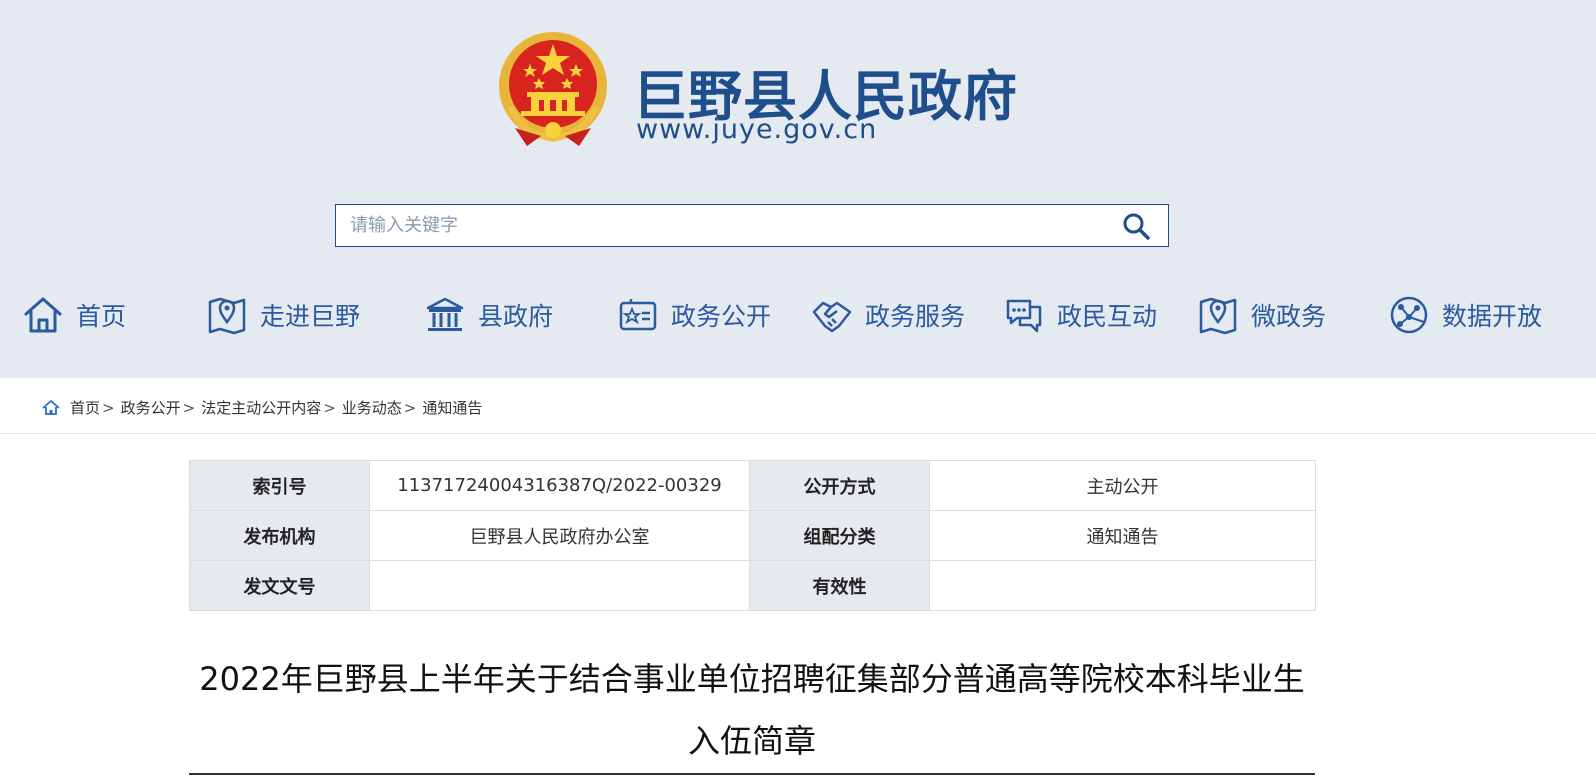  I want to click on breadcrumb-statutory-disclosure: 法定主动公开内容, so click(261, 407).